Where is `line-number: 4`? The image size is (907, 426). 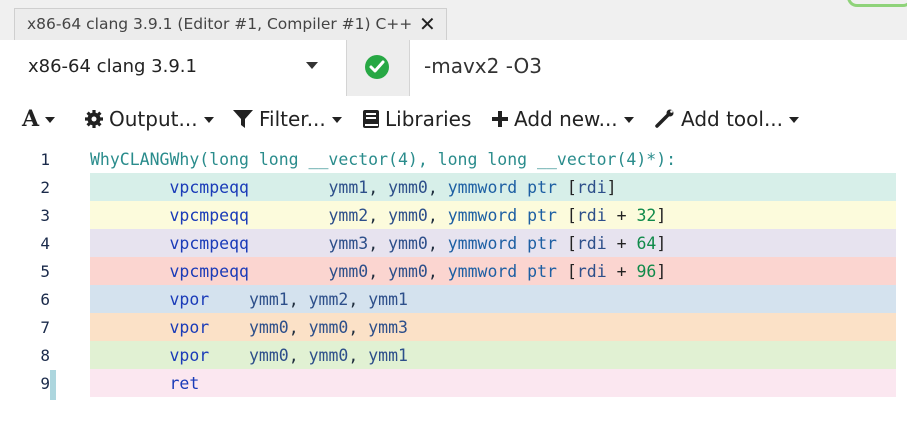
line-number: 4 is located at coordinates (45, 243).